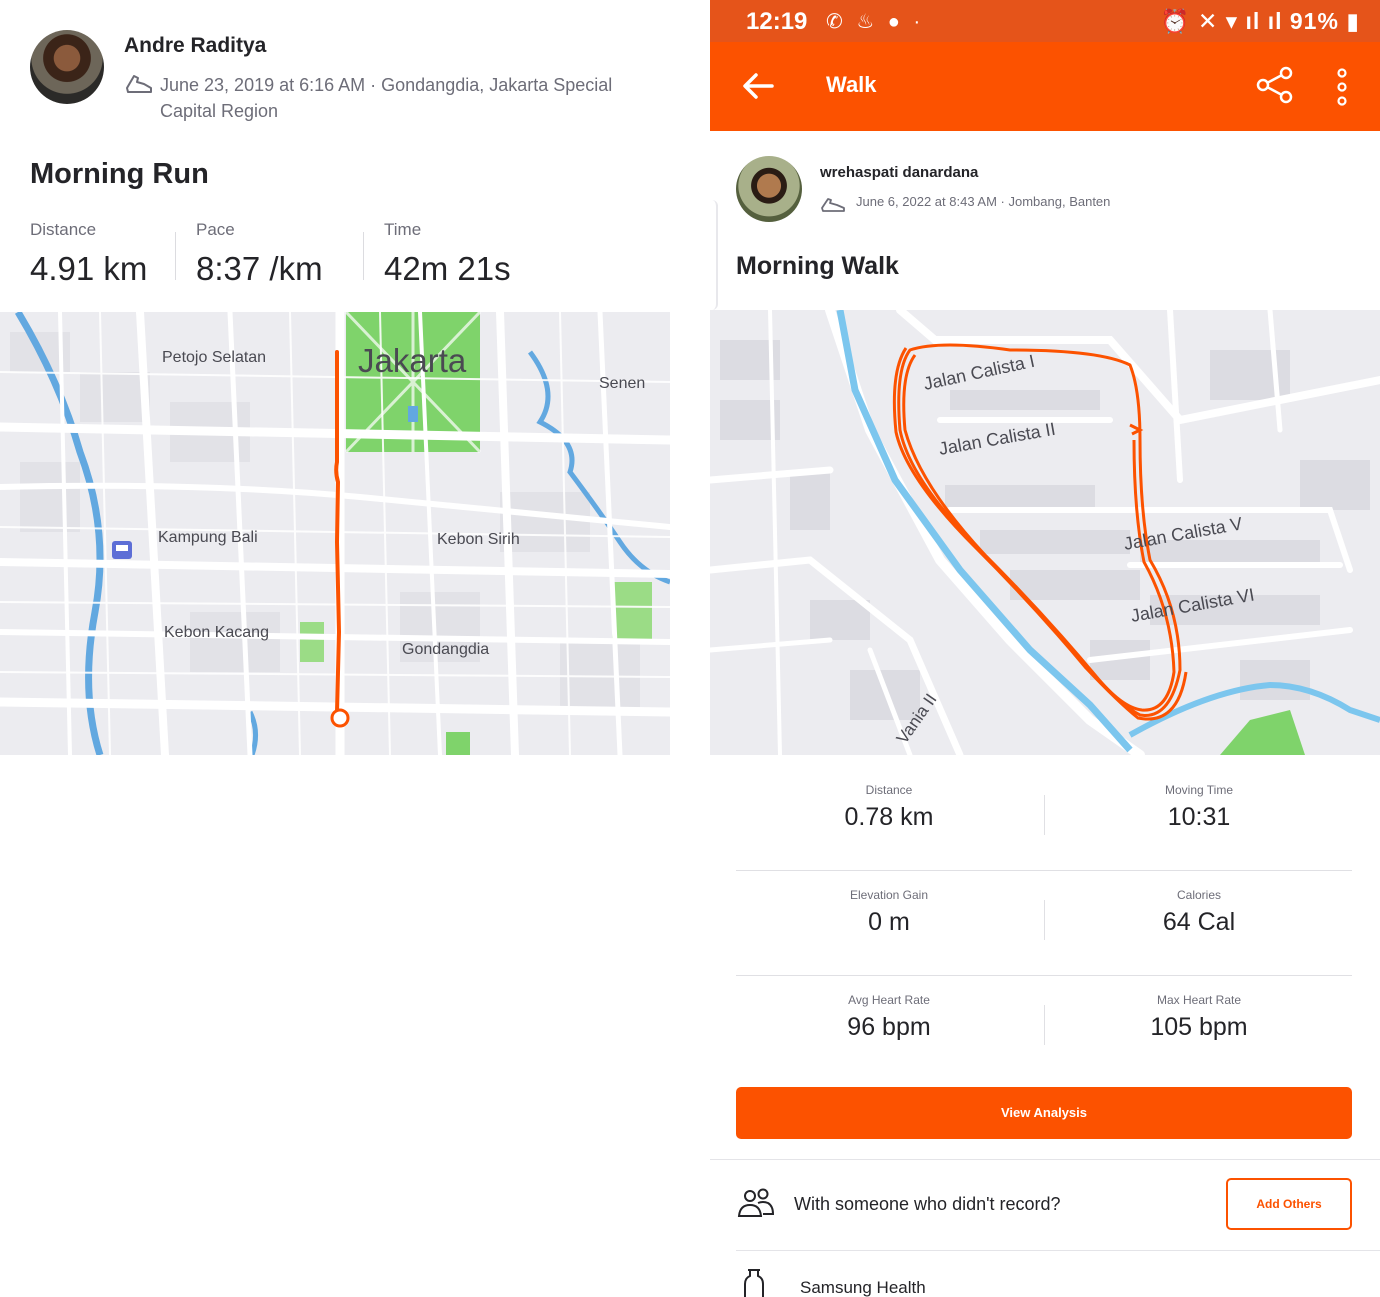 Image resolution: width=1380 pixels, height=1297 pixels. Describe the element at coordinates (1225, 21) in the screenshot. I see `signal-icon: ⏰ ✕ ▾ ıl ıl` at that location.